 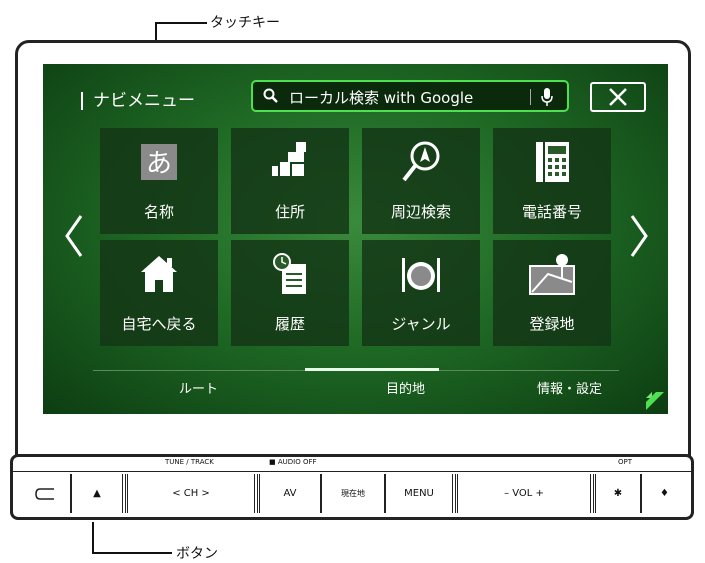 I want to click on close-button, so click(x=618, y=97).